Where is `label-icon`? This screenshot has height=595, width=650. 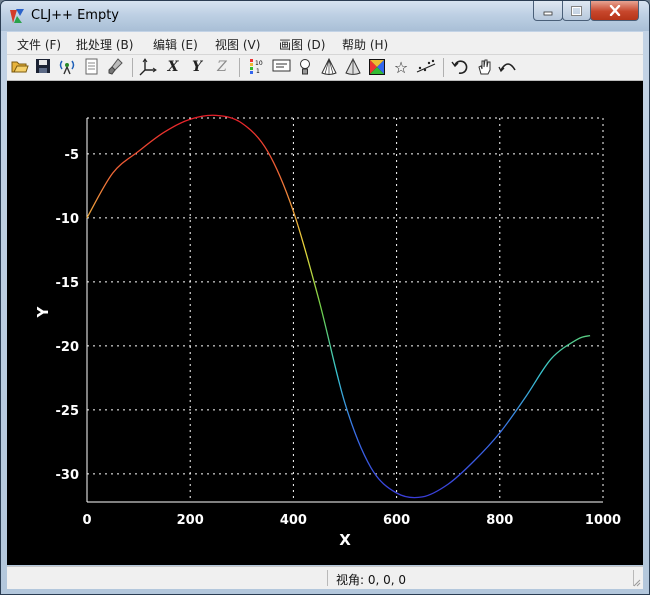
label-icon is located at coordinates (281, 67).